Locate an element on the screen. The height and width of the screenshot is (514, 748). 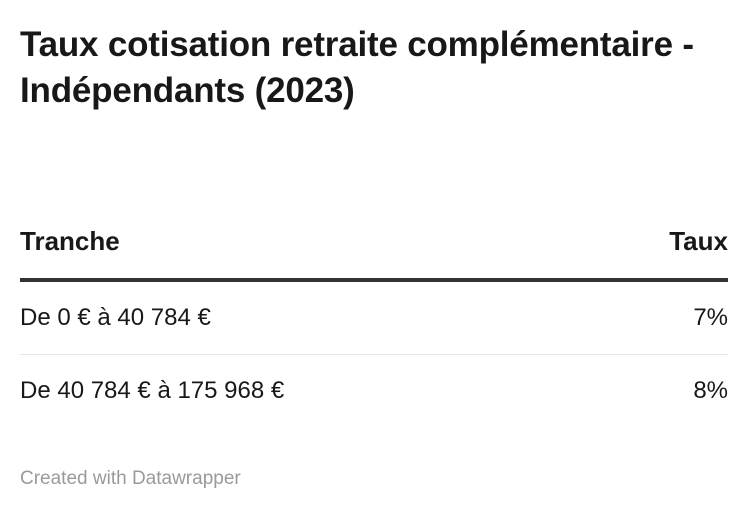
footer-credit: Created with Datawrapper is located at coordinates (130, 478).